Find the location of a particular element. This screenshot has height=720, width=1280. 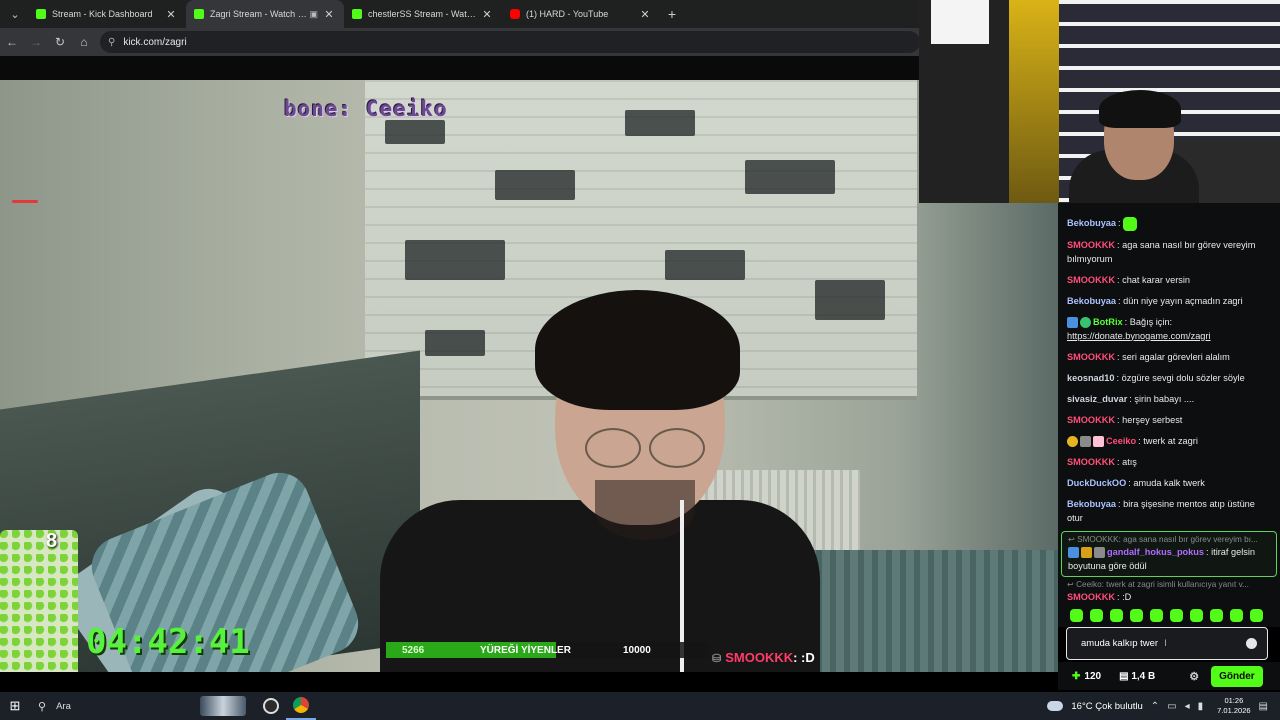

chat-link: https://donate.bynogame.com/zagri is located at coordinates (1139, 336).